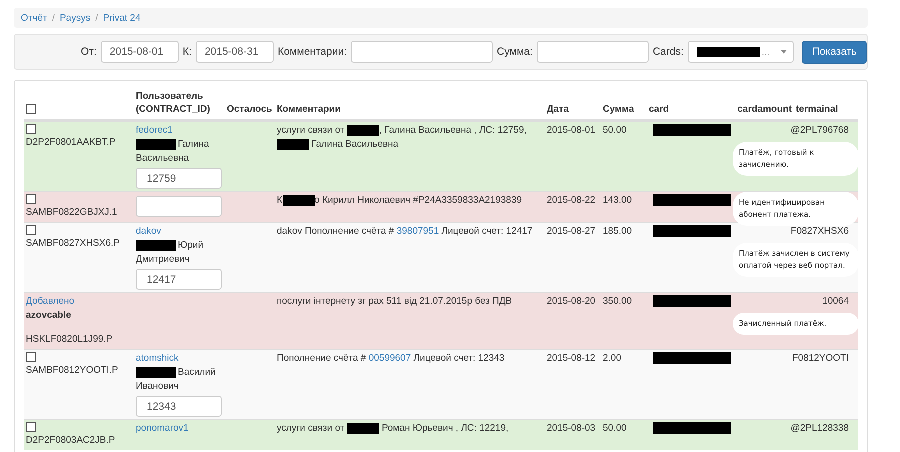 This screenshot has width=900, height=452. I want to click on terminal-text: 10064, so click(836, 302).